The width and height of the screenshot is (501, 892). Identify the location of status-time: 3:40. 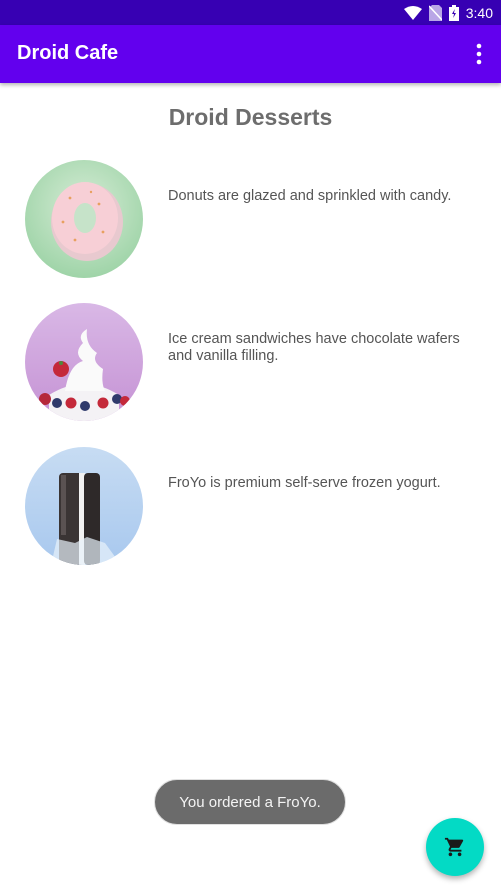
(479, 12).